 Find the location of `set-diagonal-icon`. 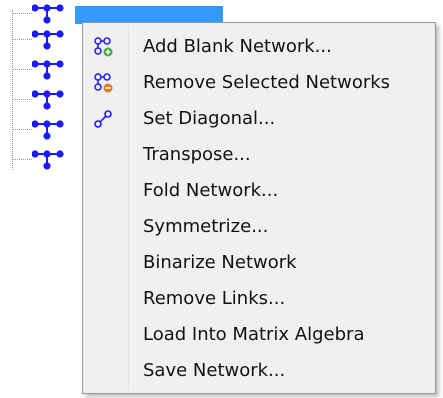

set-diagonal-icon is located at coordinates (103, 119).